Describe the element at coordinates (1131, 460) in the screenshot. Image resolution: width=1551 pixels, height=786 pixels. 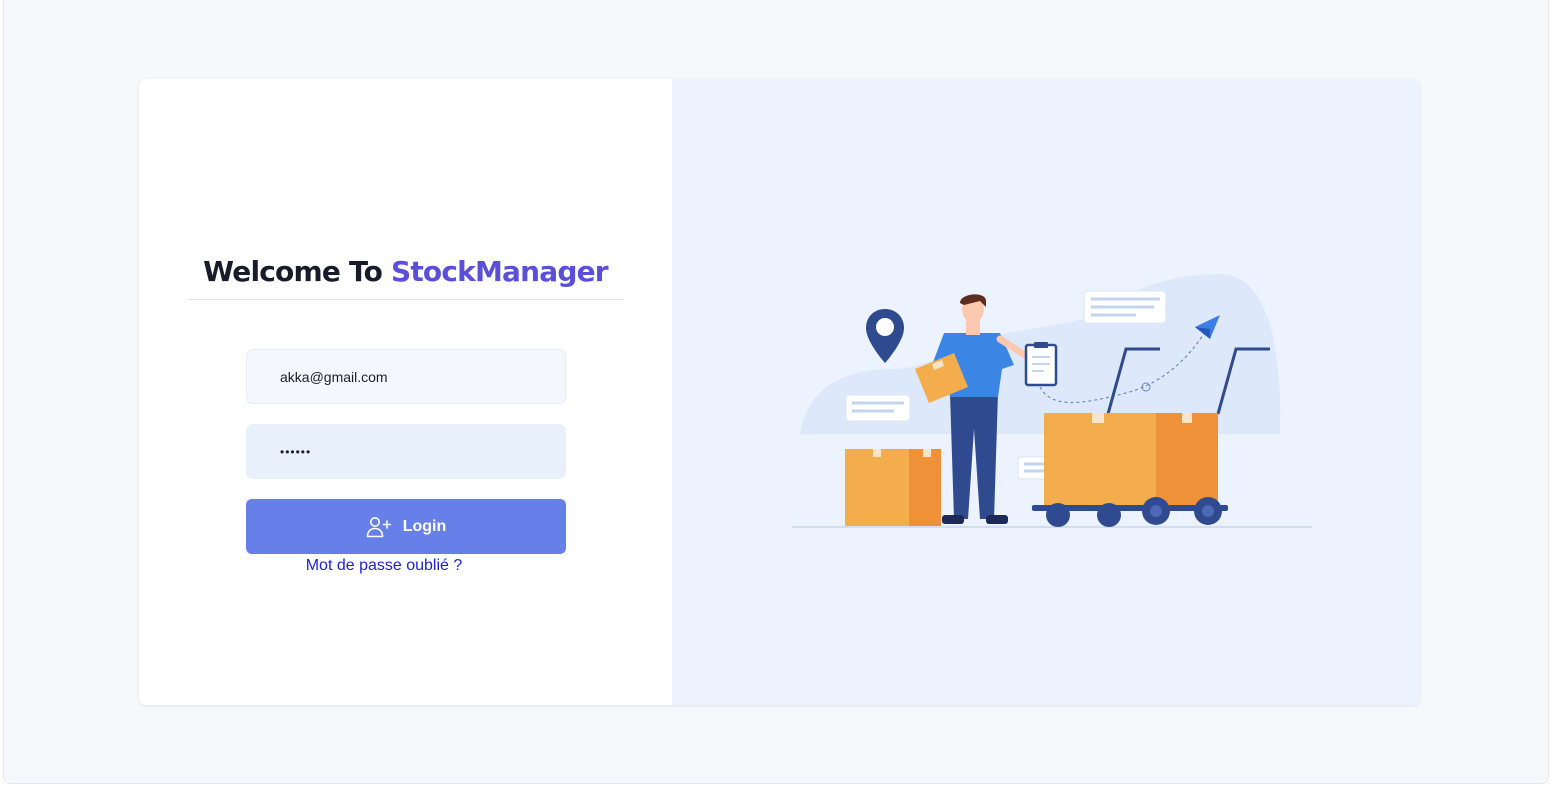
I see `box-large` at that location.